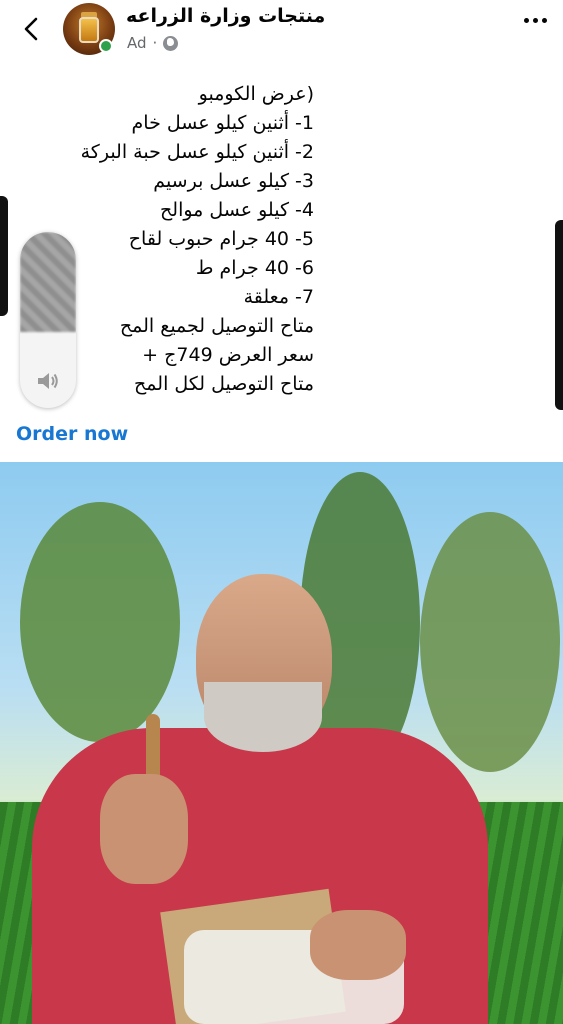 This screenshot has width=563, height=1024. What do you see at coordinates (263, 717) in the screenshot?
I see `person-beard` at bounding box center [263, 717].